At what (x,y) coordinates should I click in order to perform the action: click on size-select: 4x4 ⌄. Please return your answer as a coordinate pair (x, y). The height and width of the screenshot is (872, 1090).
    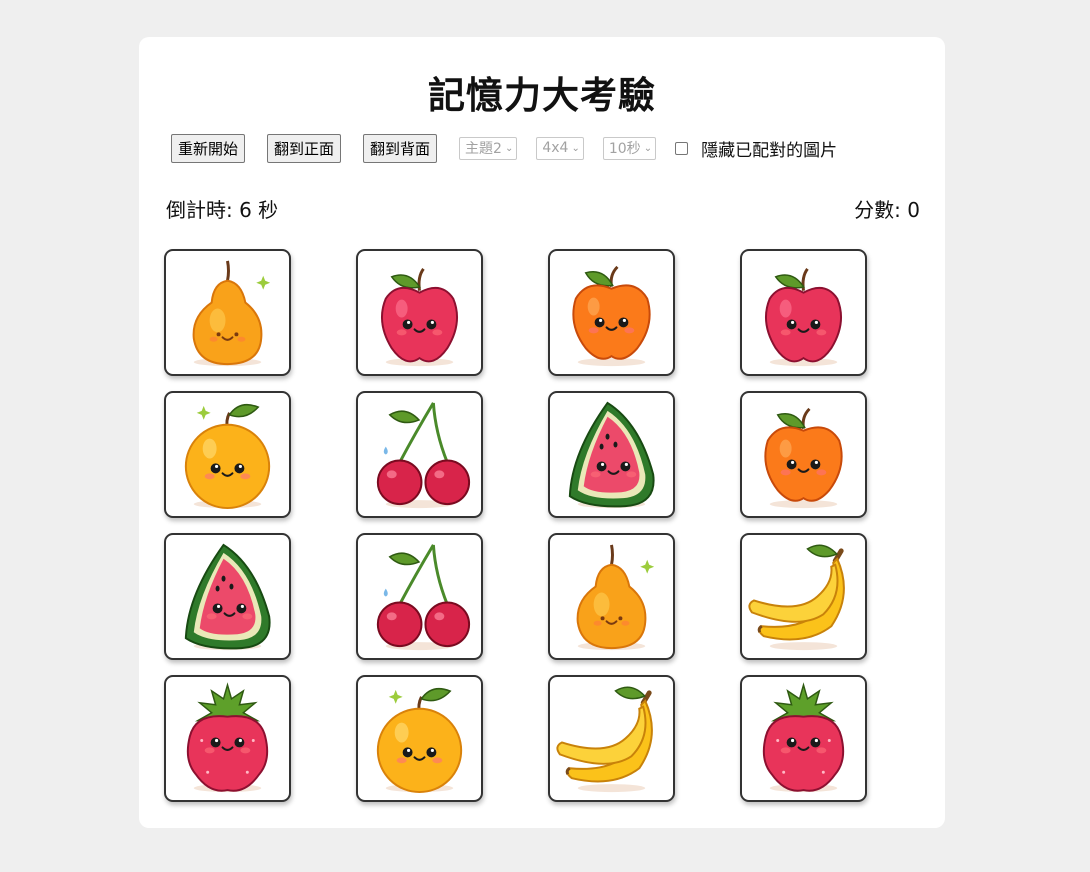
    Looking at the image, I should click on (560, 148).